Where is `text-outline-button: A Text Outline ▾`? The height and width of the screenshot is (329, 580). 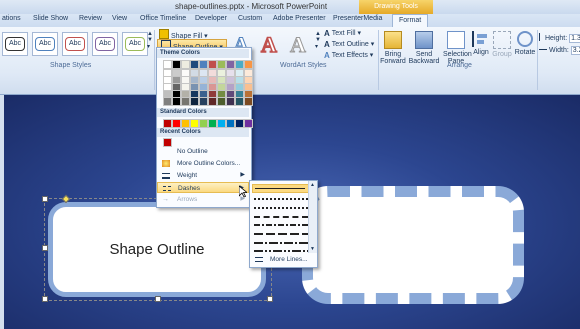
text-outline-button: A Text Outline ▾ is located at coordinates (349, 44).